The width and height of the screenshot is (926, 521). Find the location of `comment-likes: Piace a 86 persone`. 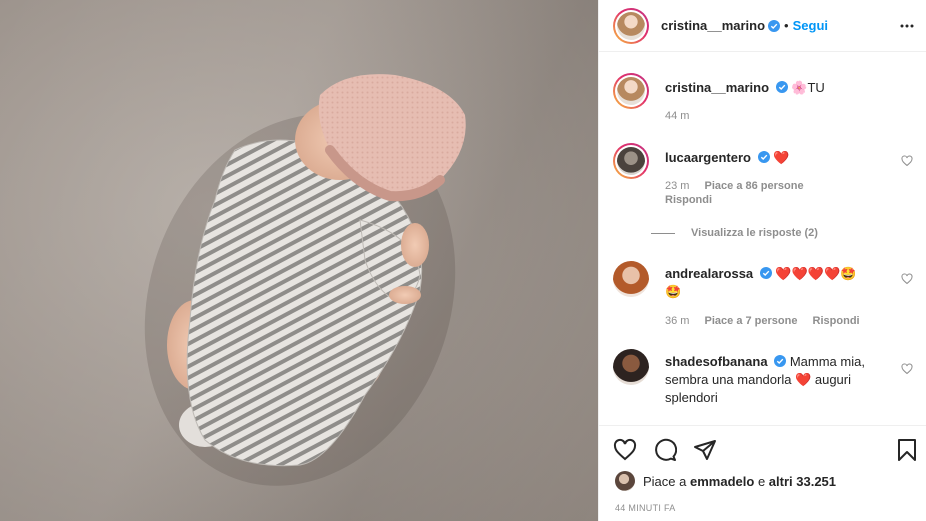

comment-likes: Piace a 86 persone is located at coordinates (754, 186).